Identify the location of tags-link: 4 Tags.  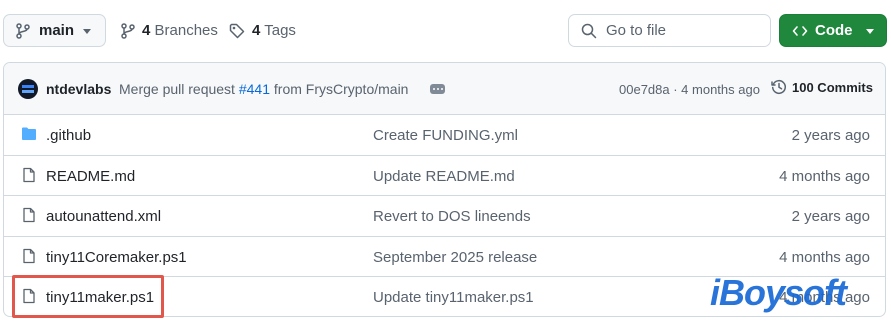
(262, 30).